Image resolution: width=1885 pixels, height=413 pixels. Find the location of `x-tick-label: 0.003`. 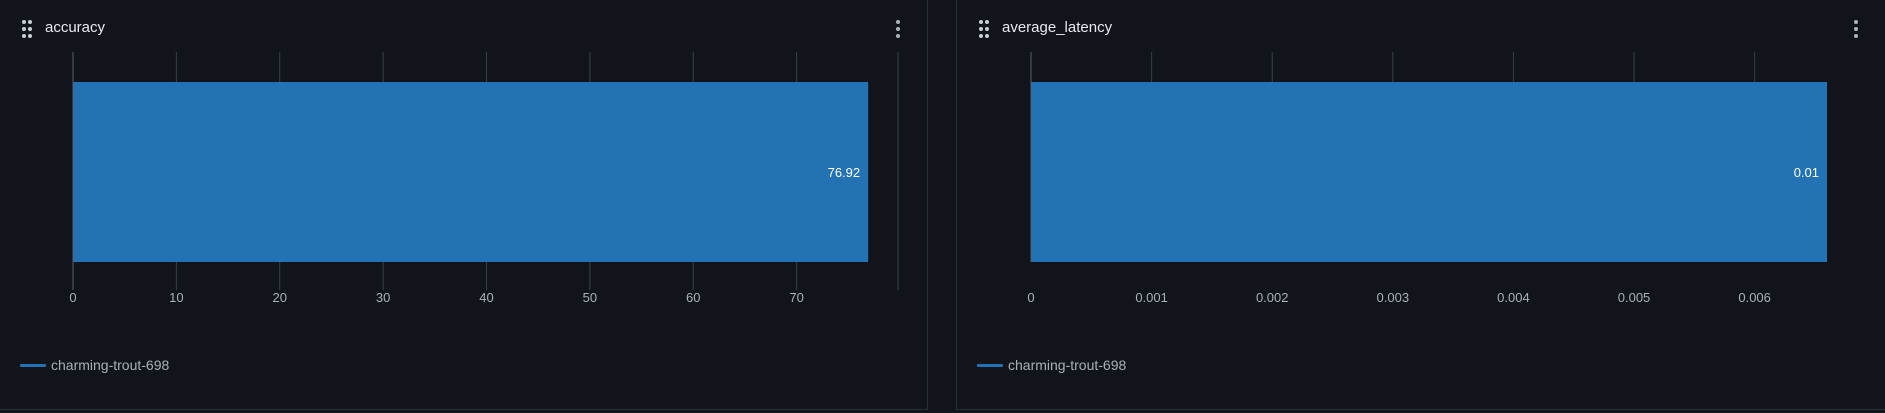

x-tick-label: 0.003 is located at coordinates (1393, 297).